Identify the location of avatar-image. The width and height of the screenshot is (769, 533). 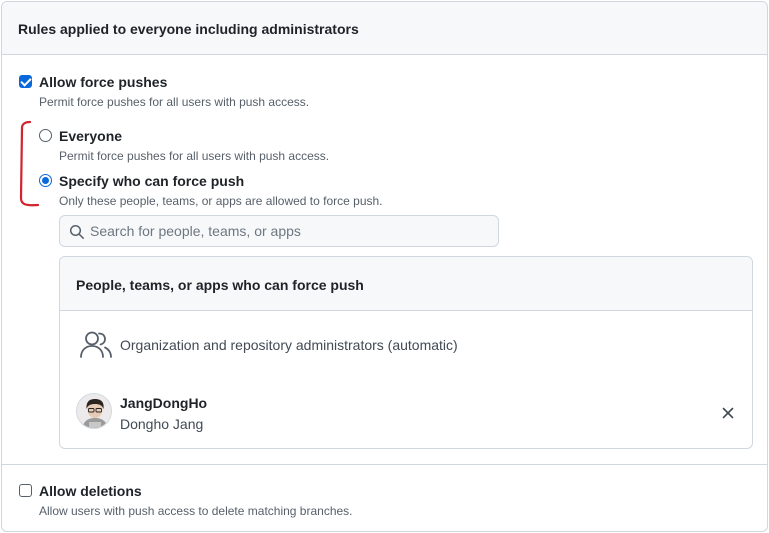
(94, 411).